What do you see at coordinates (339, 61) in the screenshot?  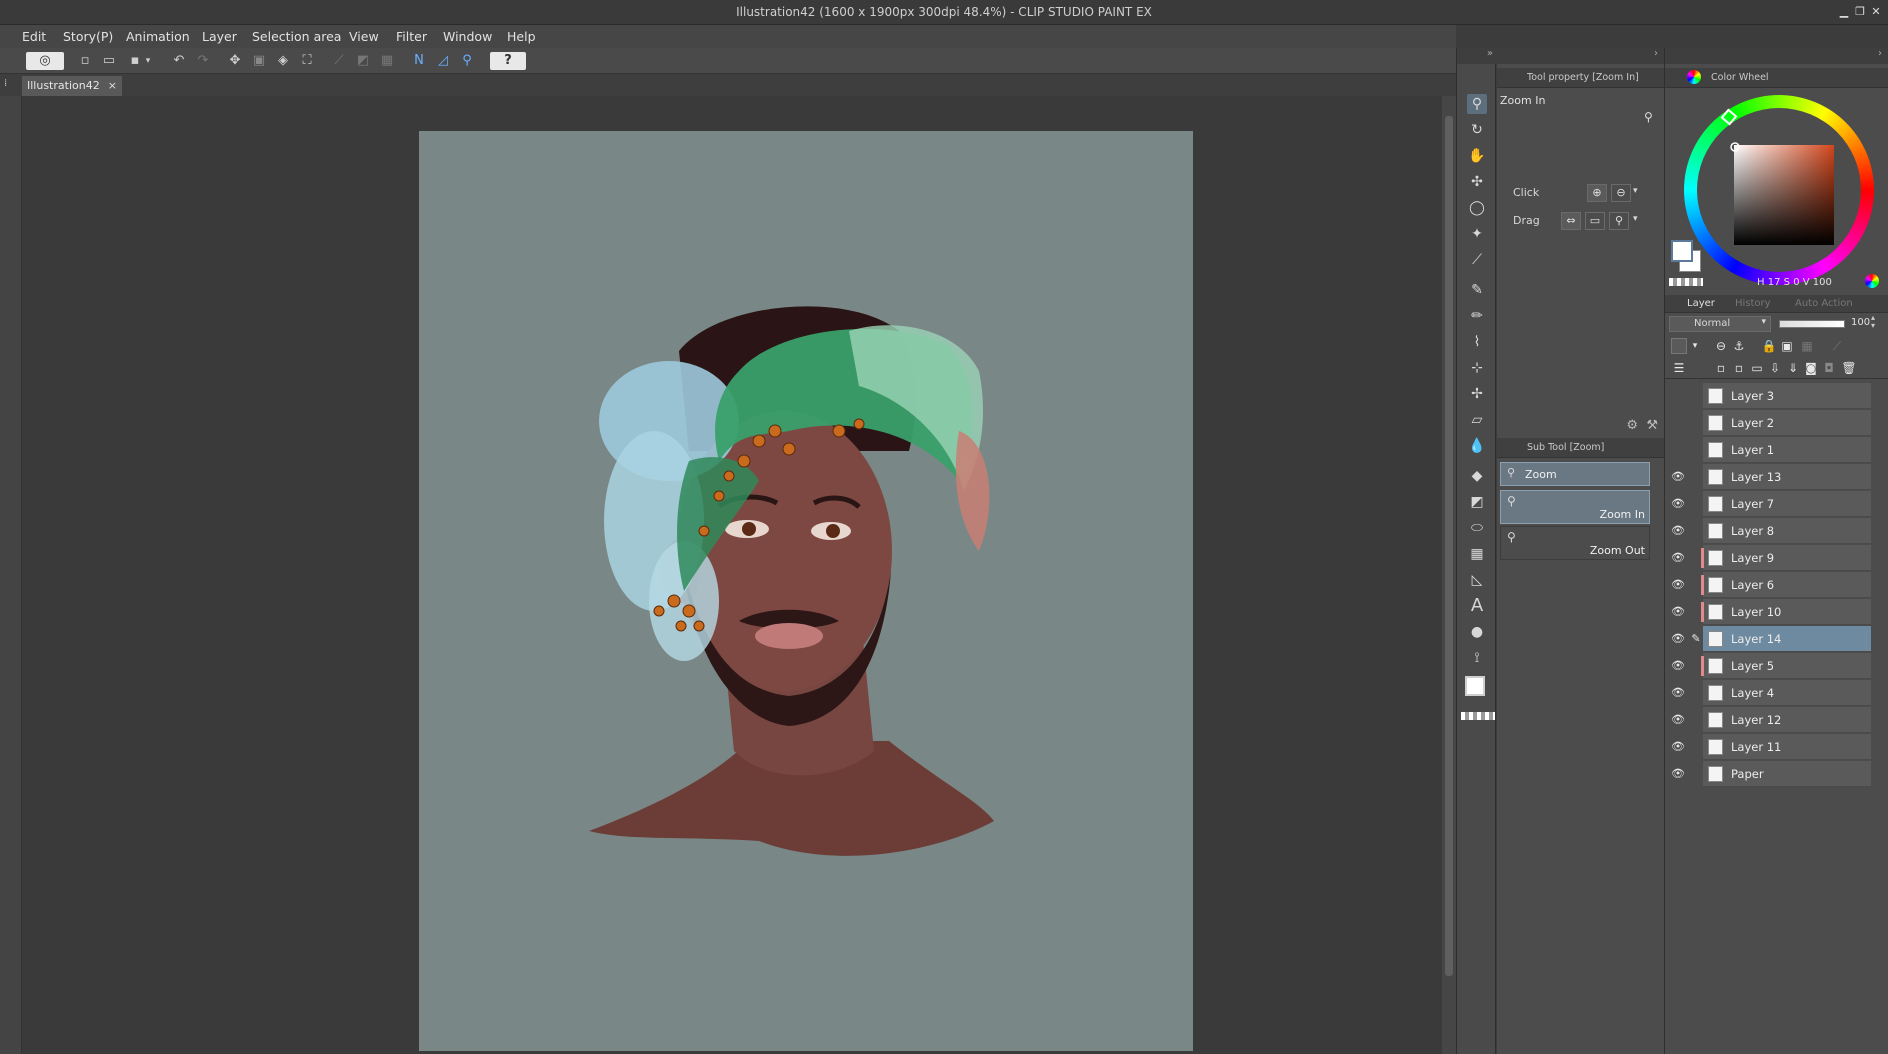 I see `deselect-icon: ⟋` at bounding box center [339, 61].